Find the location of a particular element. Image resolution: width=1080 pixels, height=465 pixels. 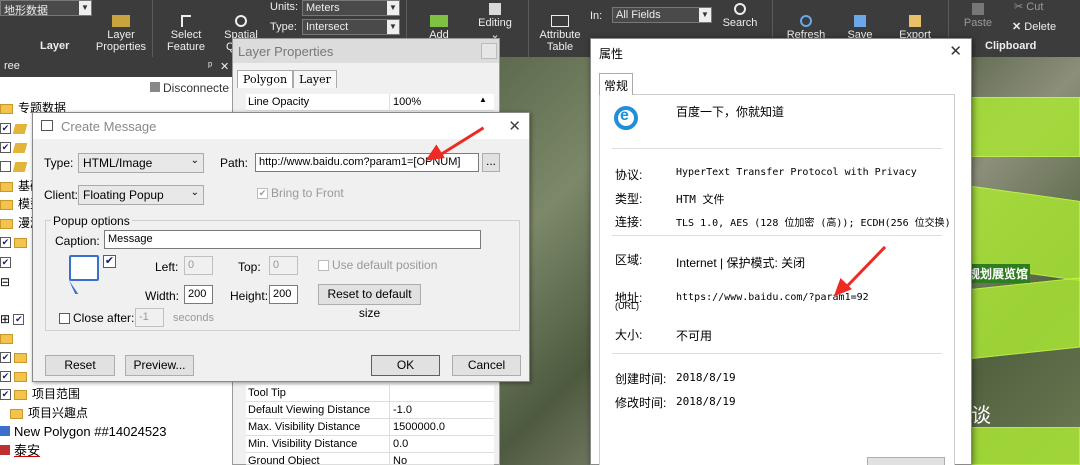

seconds-label: seconds is located at coordinates (193, 318).